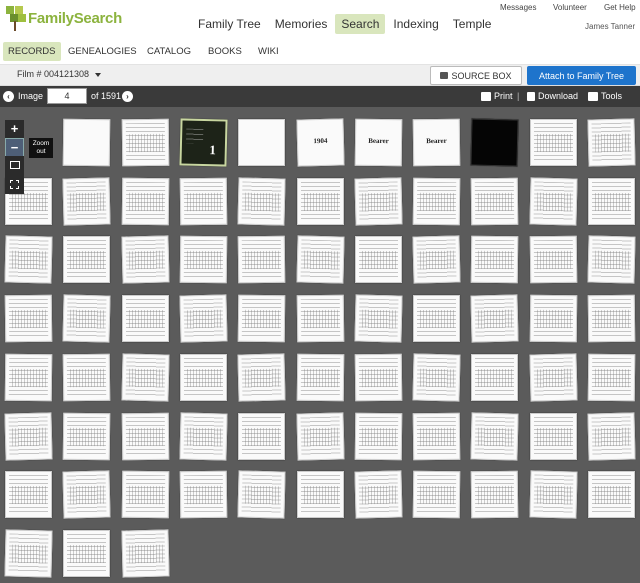  What do you see at coordinates (32, 51) in the screenshot?
I see `tab-records: RECORDS` at bounding box center [32, 51].